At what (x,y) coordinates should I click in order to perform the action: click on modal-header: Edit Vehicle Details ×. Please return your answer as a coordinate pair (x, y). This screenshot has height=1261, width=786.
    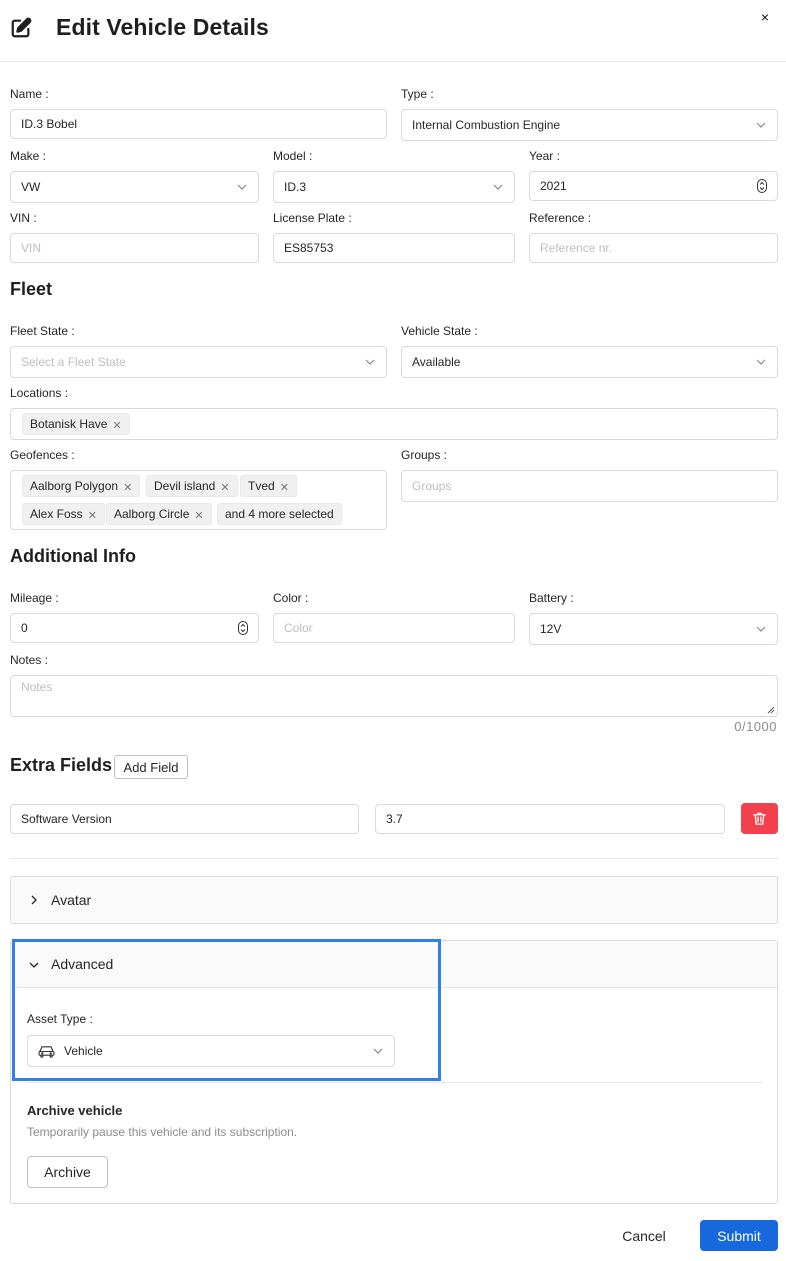
    Looking at the image, I should click on (393, 31).